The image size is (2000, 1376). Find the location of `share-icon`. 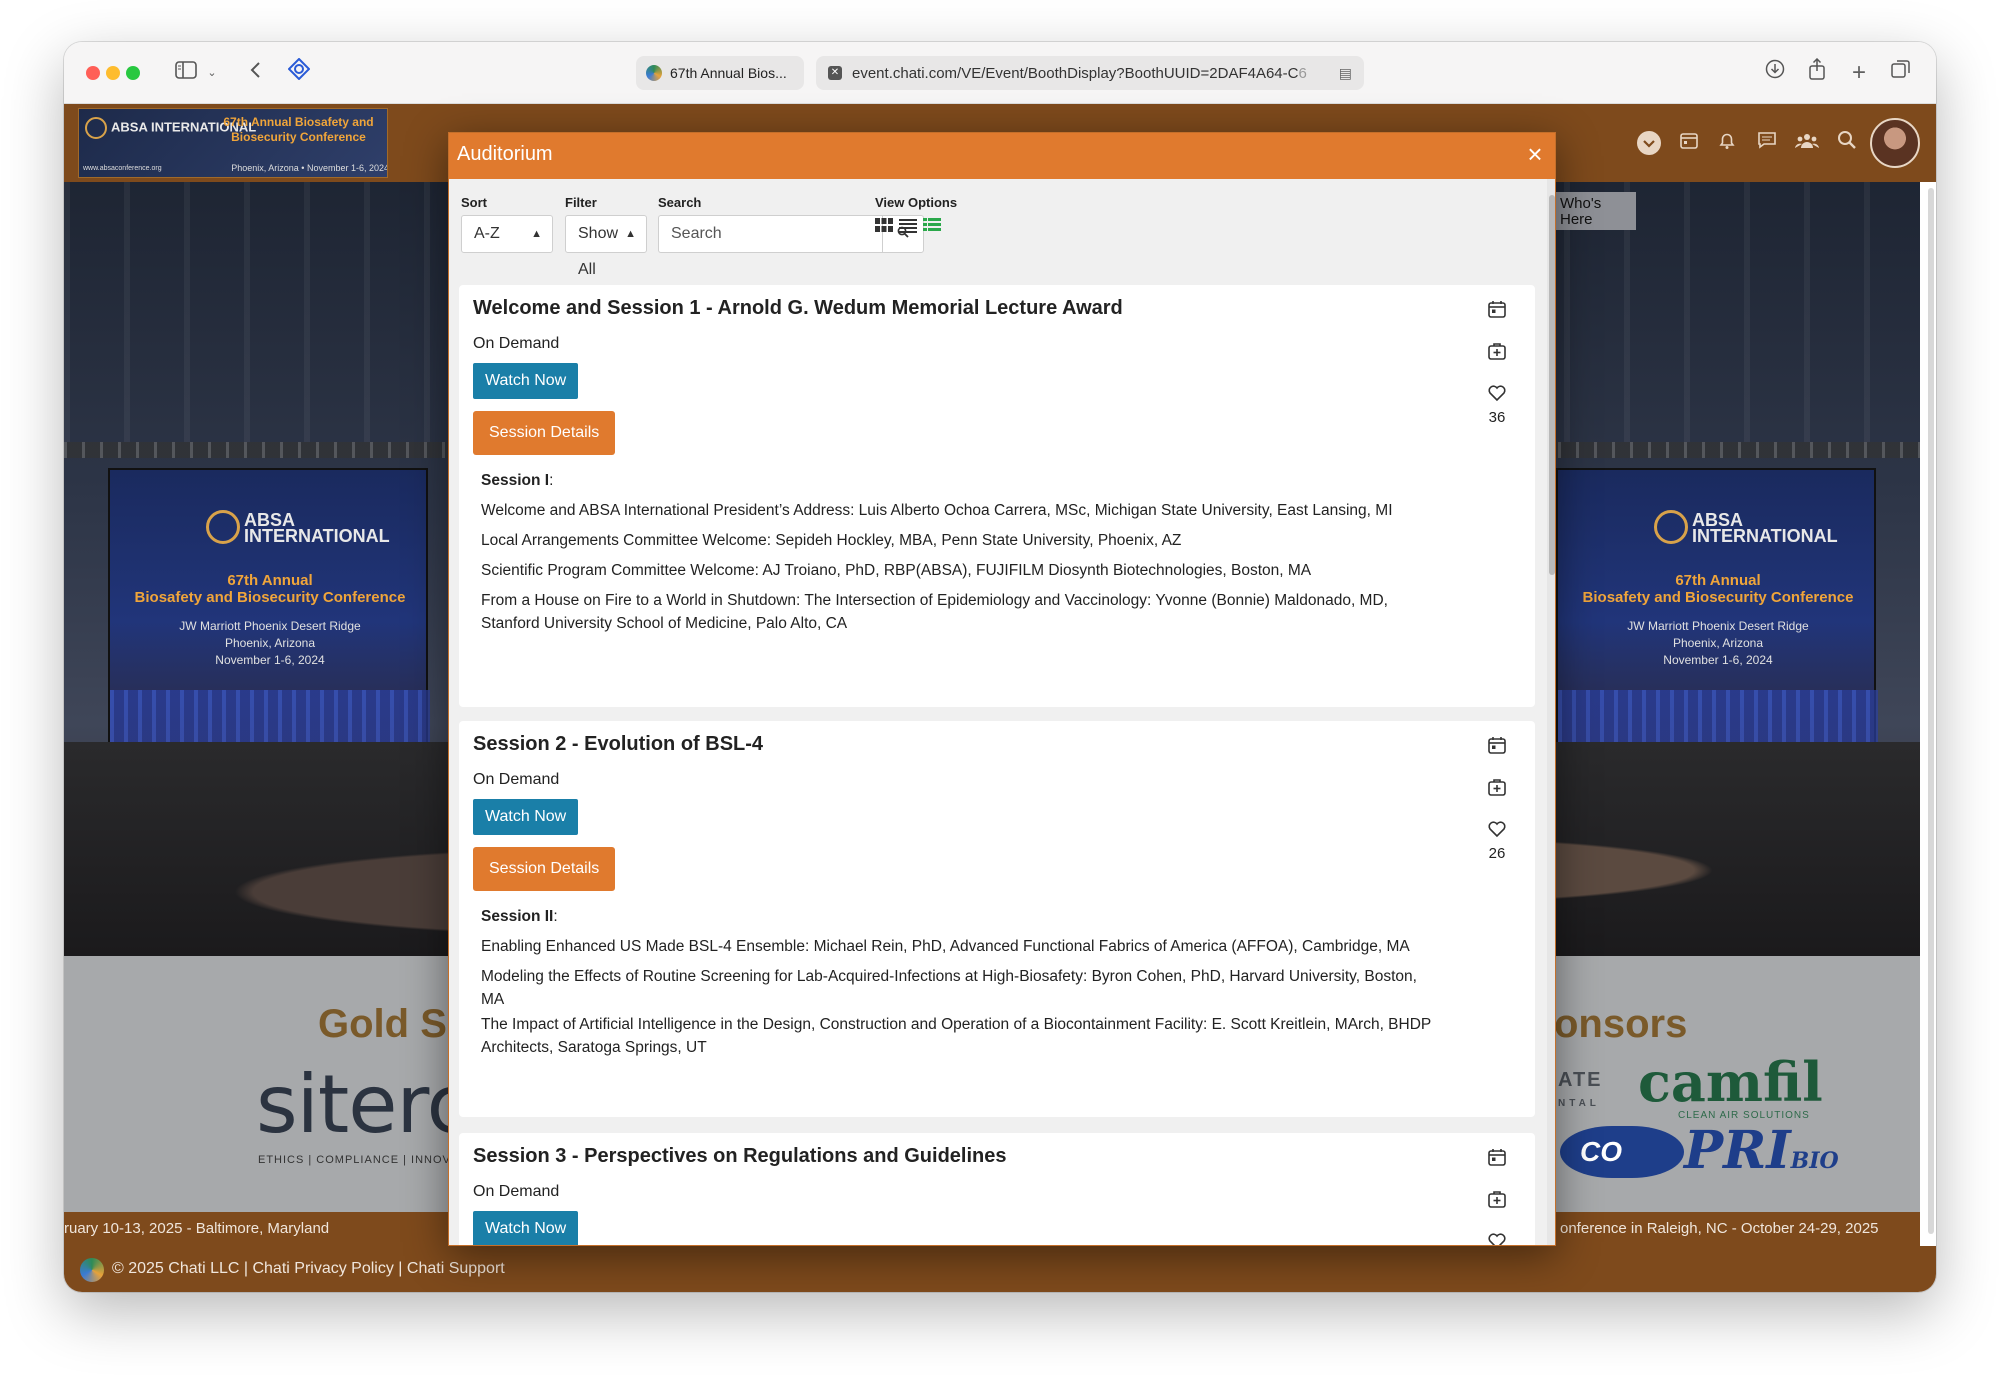

share-icon is located at coordinates (1817, 72).